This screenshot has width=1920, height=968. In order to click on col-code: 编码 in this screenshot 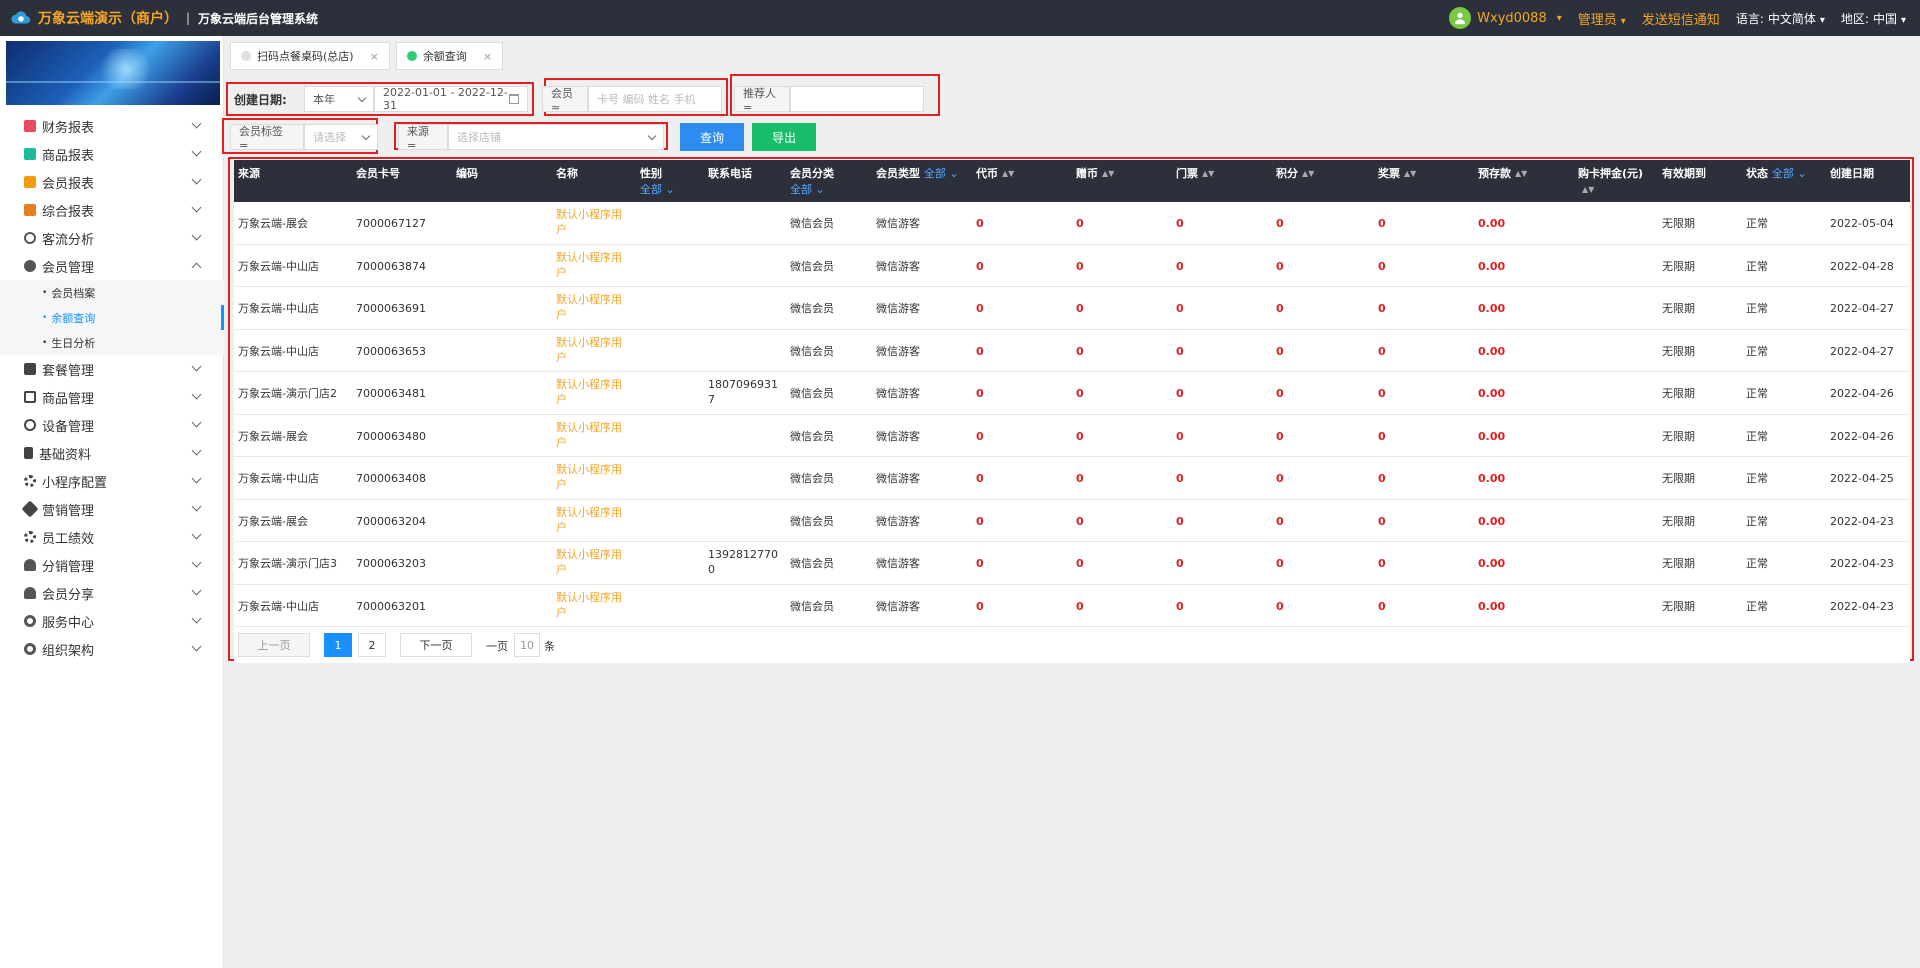, I will do `click(467, 173)`.